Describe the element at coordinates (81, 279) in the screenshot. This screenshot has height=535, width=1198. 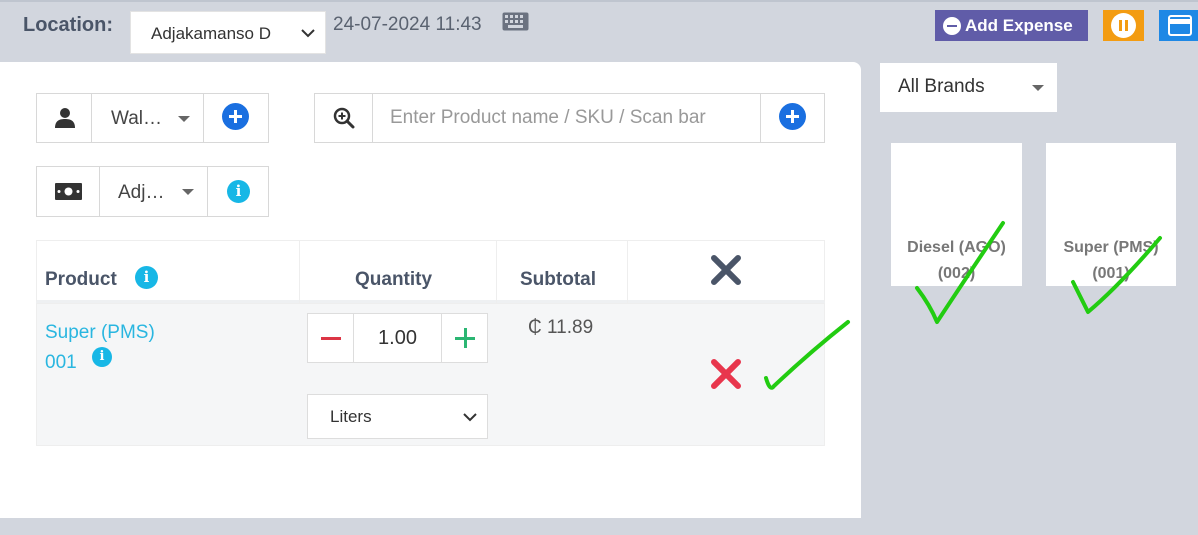
I see `header-product: Product` at that location.